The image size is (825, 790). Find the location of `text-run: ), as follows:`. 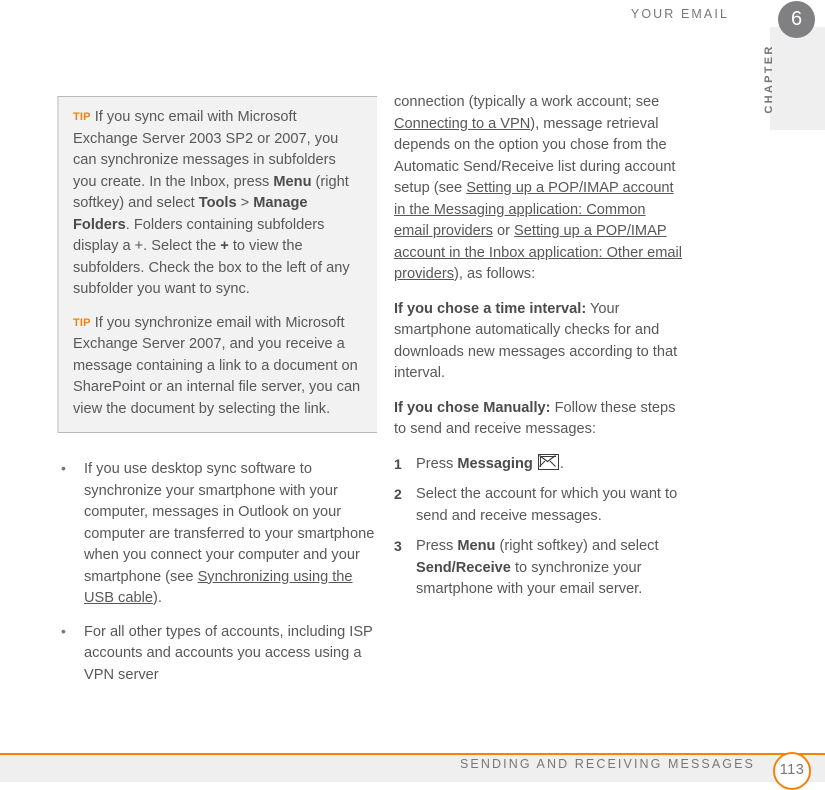

text-run: ), as follows: is located at coordinates (495, 274).